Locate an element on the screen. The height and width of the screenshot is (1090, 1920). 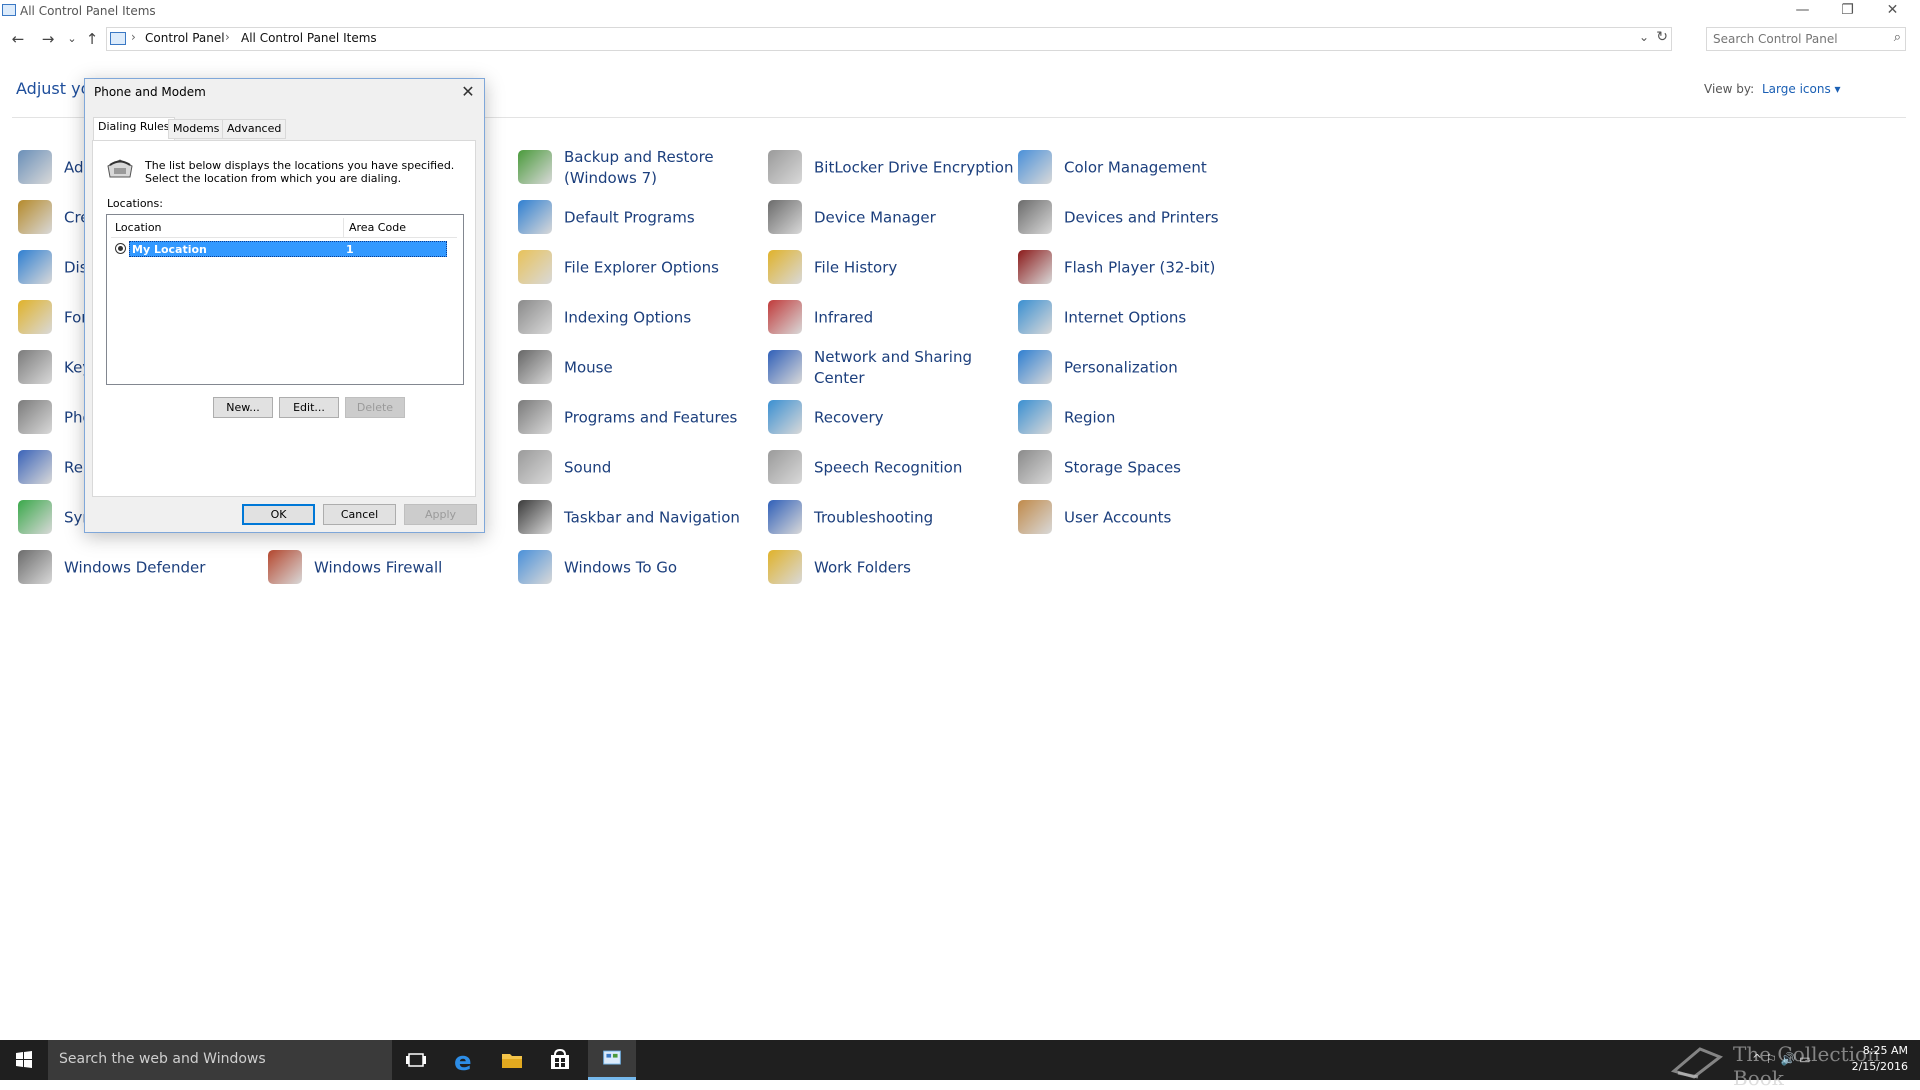
item-indexing-options: Indexing Options is located at coordinates (640, 318).